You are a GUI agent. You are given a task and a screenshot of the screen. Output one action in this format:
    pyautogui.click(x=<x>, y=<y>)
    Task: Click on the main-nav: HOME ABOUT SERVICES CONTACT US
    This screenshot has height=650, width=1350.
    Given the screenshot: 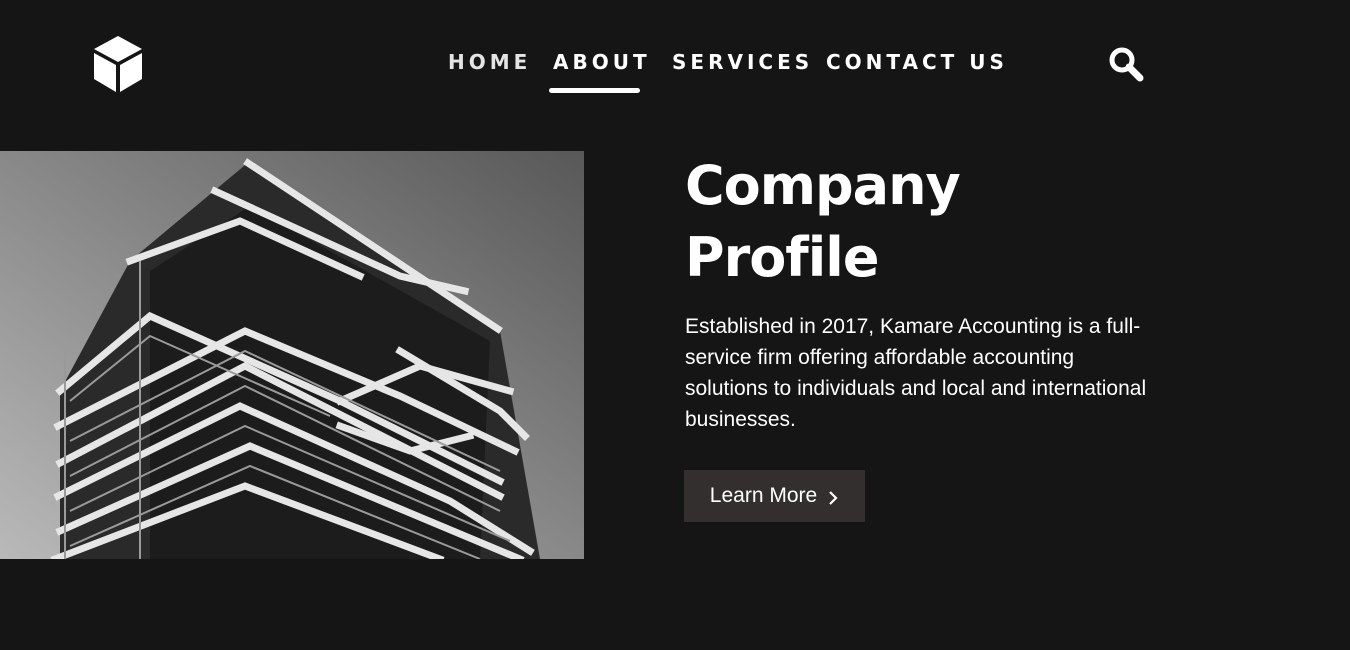 What is the action you would take?
    pyautogui.click(x=675, y=73)
    